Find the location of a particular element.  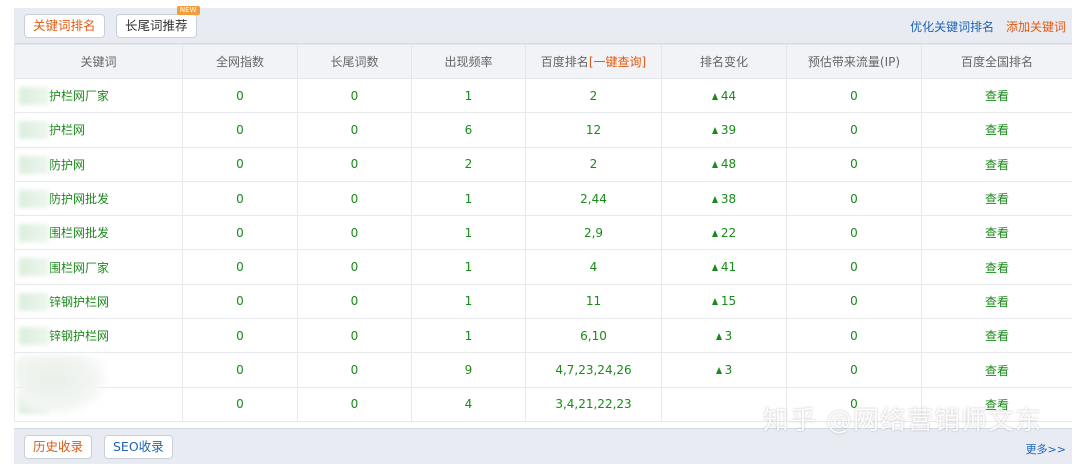

tab-seo-index: SEO收录 is located at coordinates (138, 447).